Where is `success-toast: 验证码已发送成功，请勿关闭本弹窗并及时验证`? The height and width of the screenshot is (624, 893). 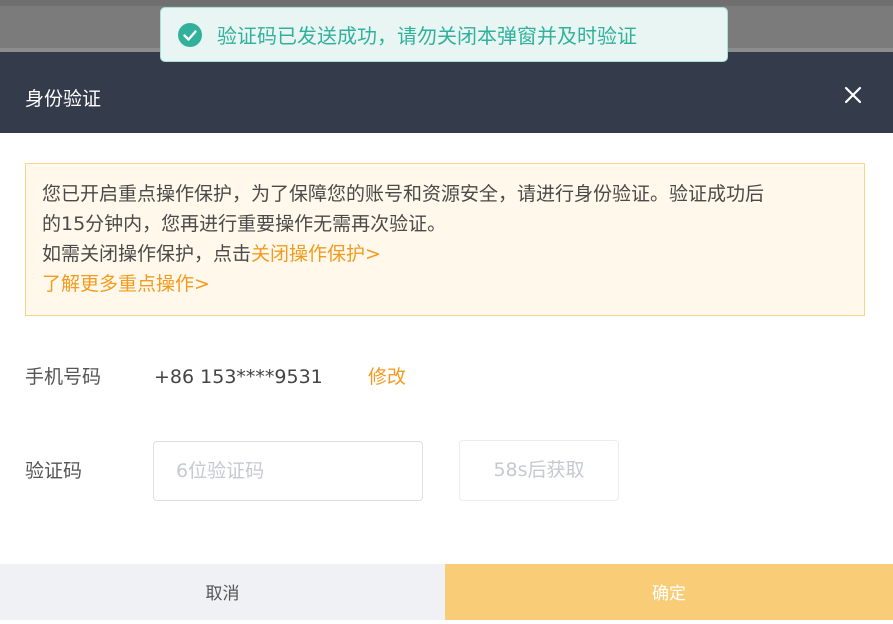 success-toast: 验证码已发送成功，请勿关闭本弹窗并及时验证 is located at coordinates (444, 34).